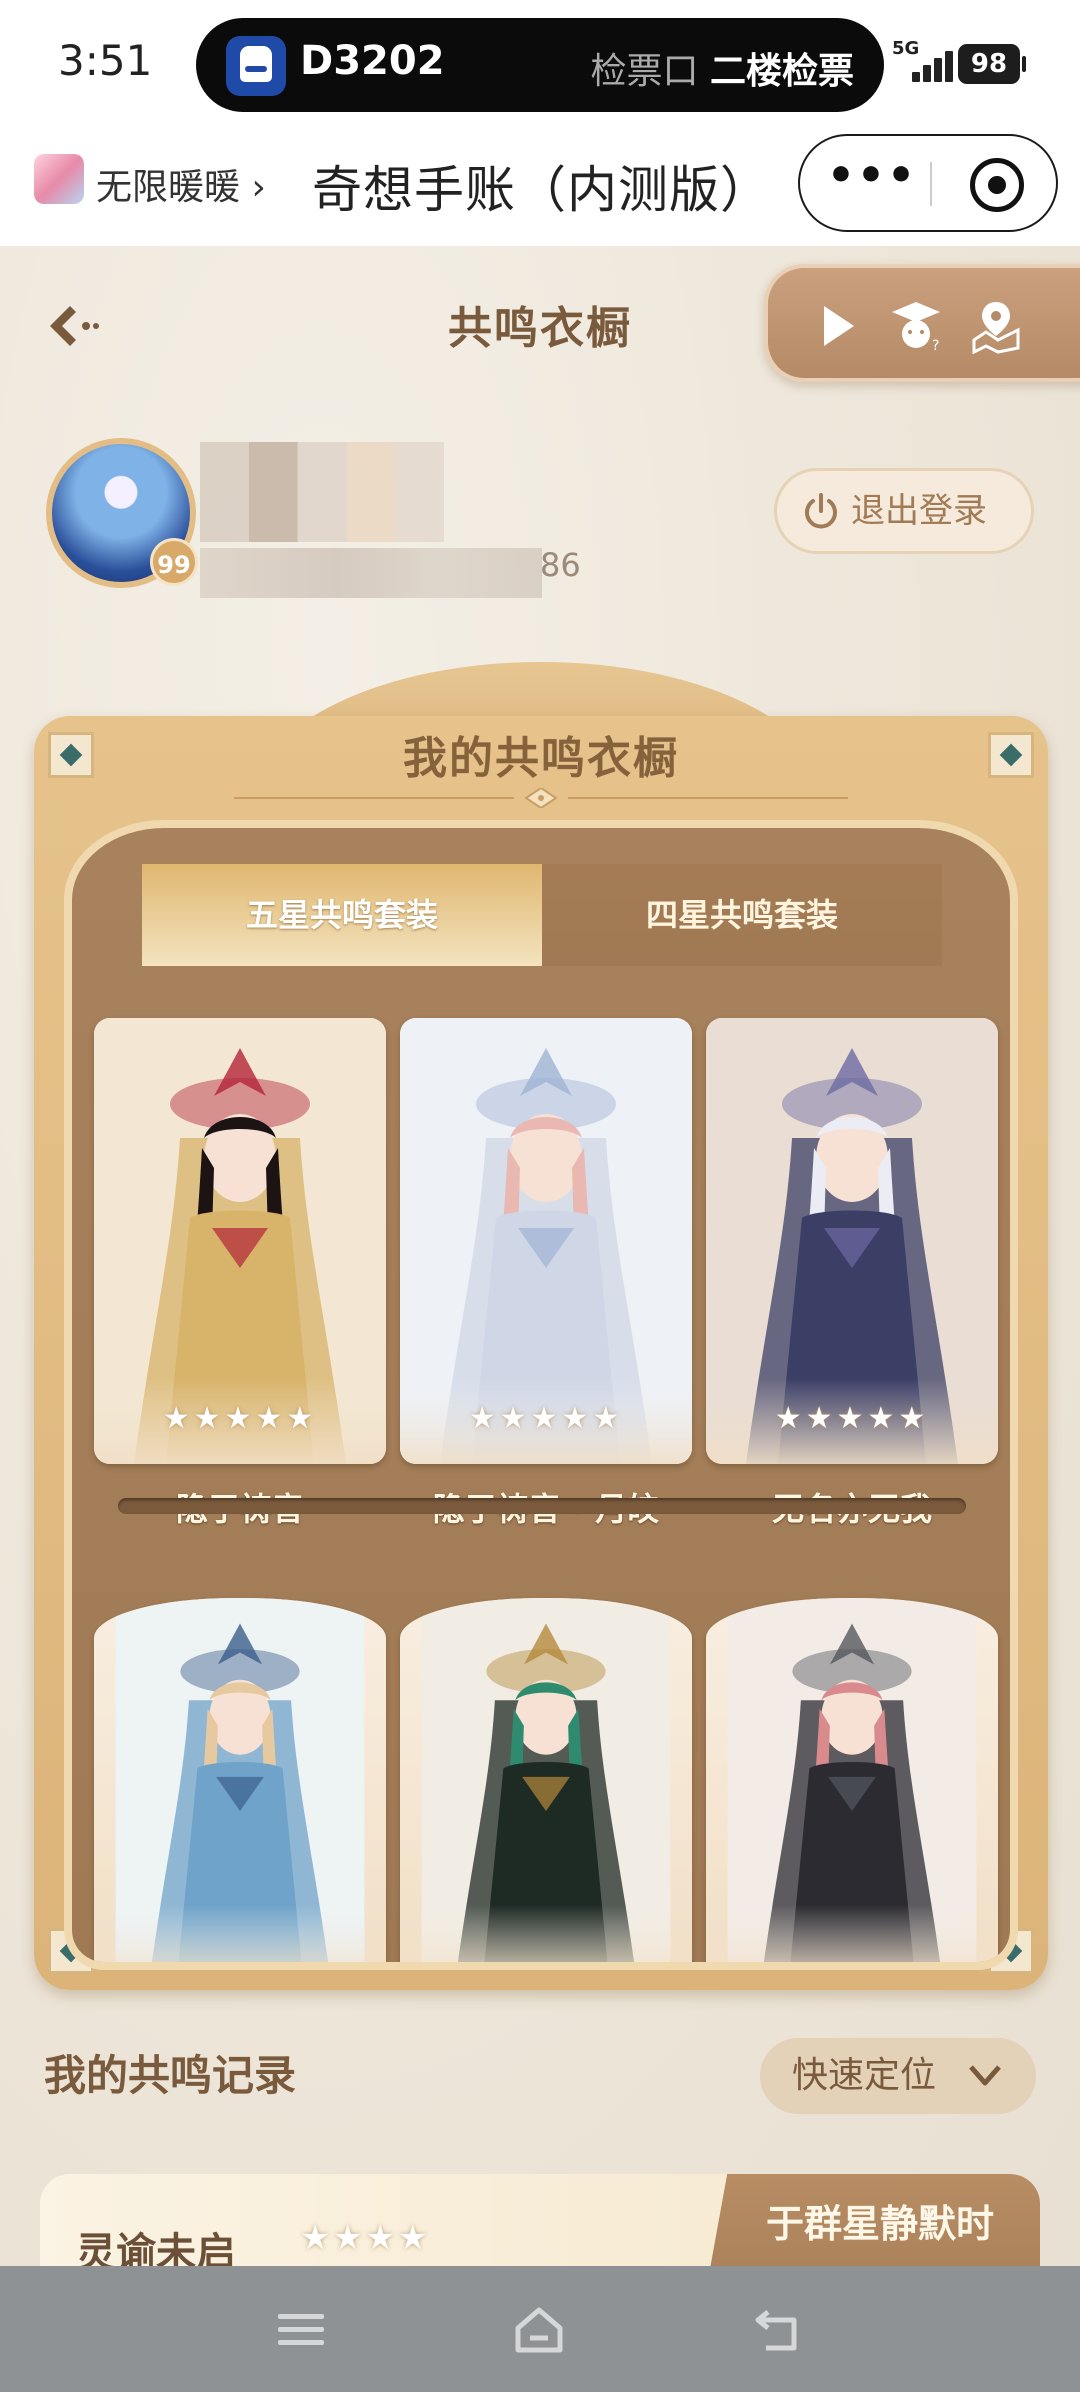 This screenshot has width=1080, height=2392. I want to click on status-bar: 3:51 D3202 检票口 二楼检票 5G 98, so click(540, 64).